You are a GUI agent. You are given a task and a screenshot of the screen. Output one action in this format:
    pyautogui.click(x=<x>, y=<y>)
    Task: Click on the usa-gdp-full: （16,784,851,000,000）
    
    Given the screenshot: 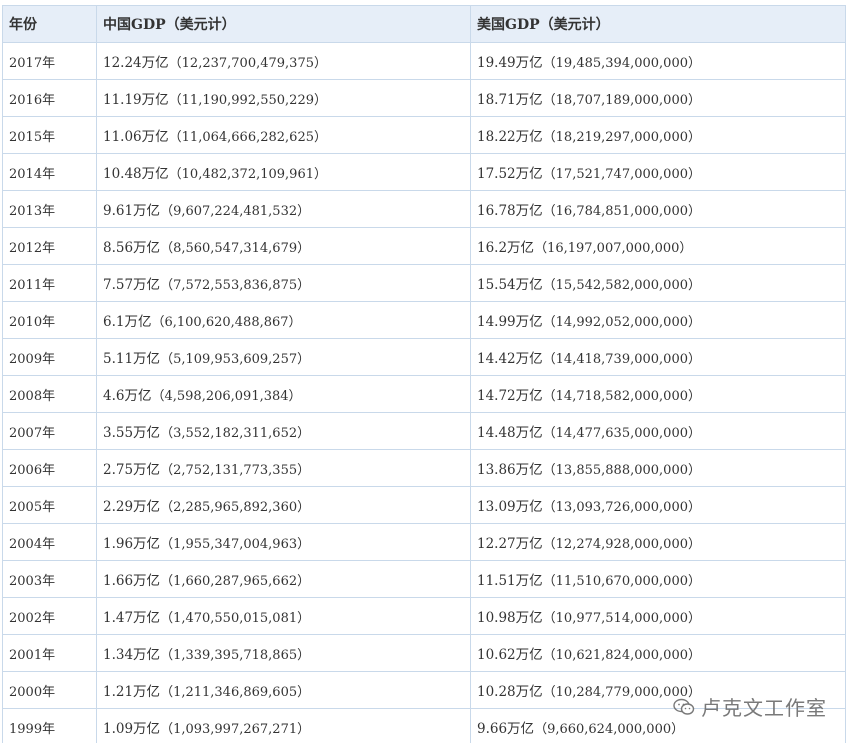 What is the action you would take?
    pyautogui.click(x=621, y=211)
    